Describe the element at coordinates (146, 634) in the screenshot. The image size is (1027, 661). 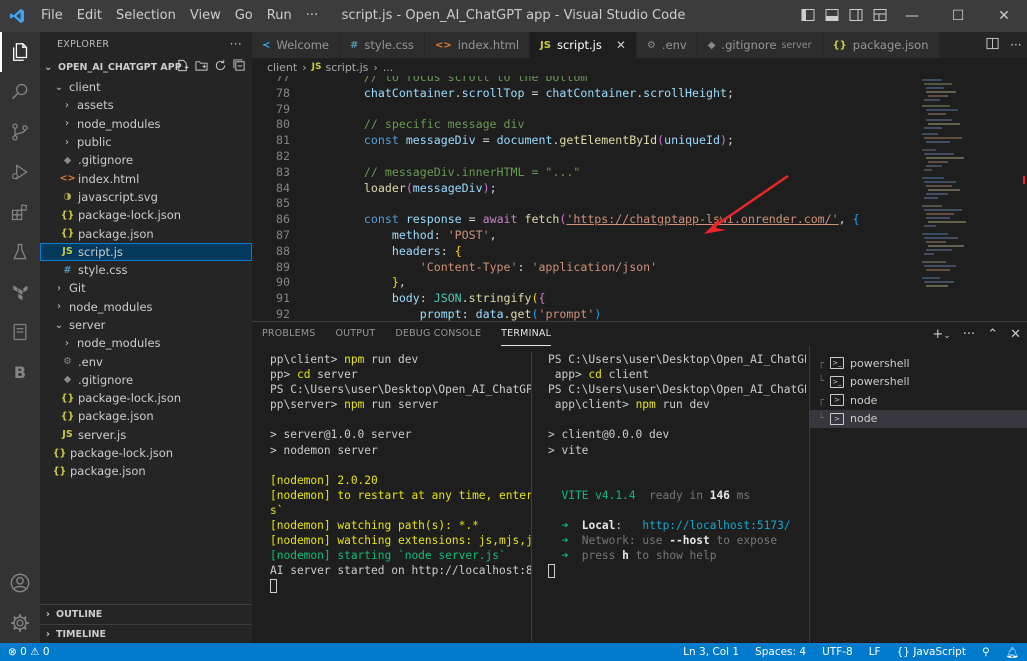
I see `timeline-section: › TIMELINE` at that location.